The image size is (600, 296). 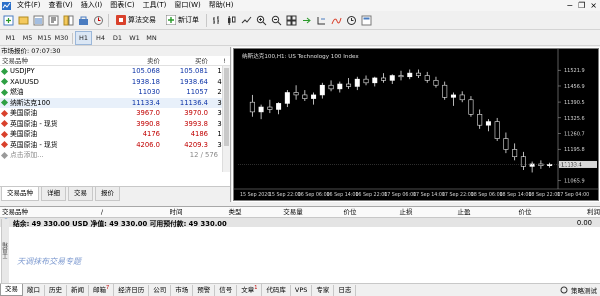 I want to click on candle-chart-icon, so click(x=231, y=20).